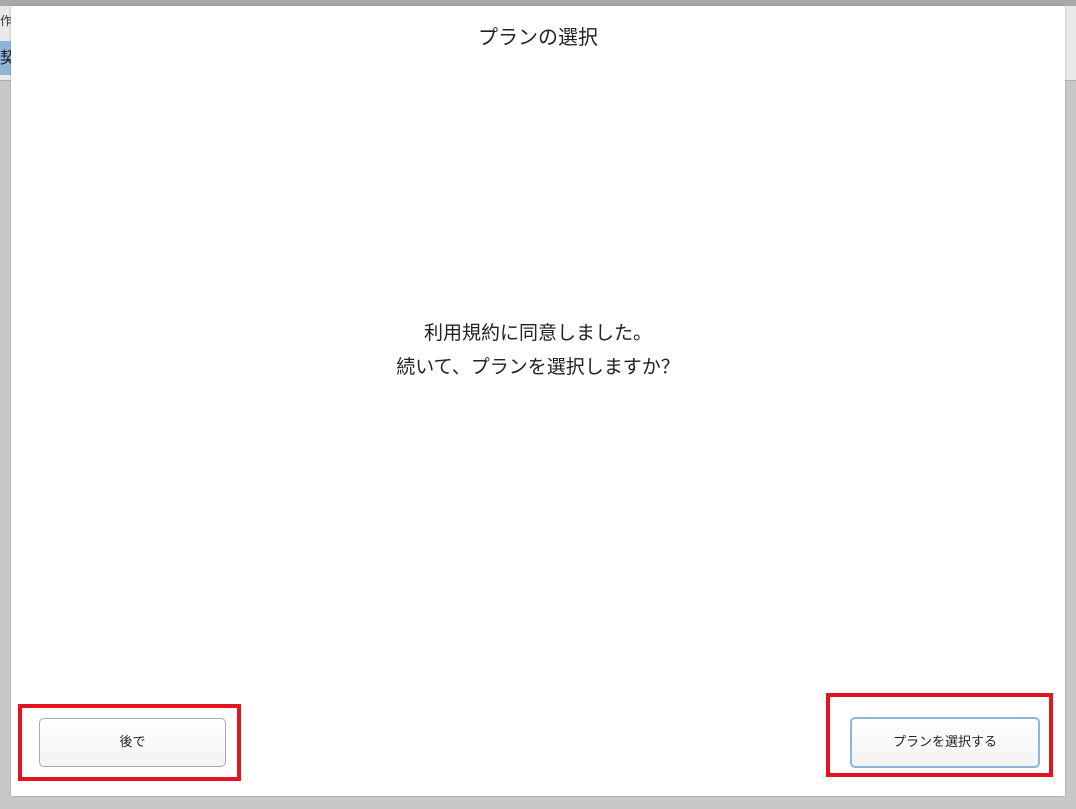 Image resolution: width=1076 pixels, height=809 pixels. I want to click on dialog-message-line-1: 利用規約に同意しました。, so click(537, 333).